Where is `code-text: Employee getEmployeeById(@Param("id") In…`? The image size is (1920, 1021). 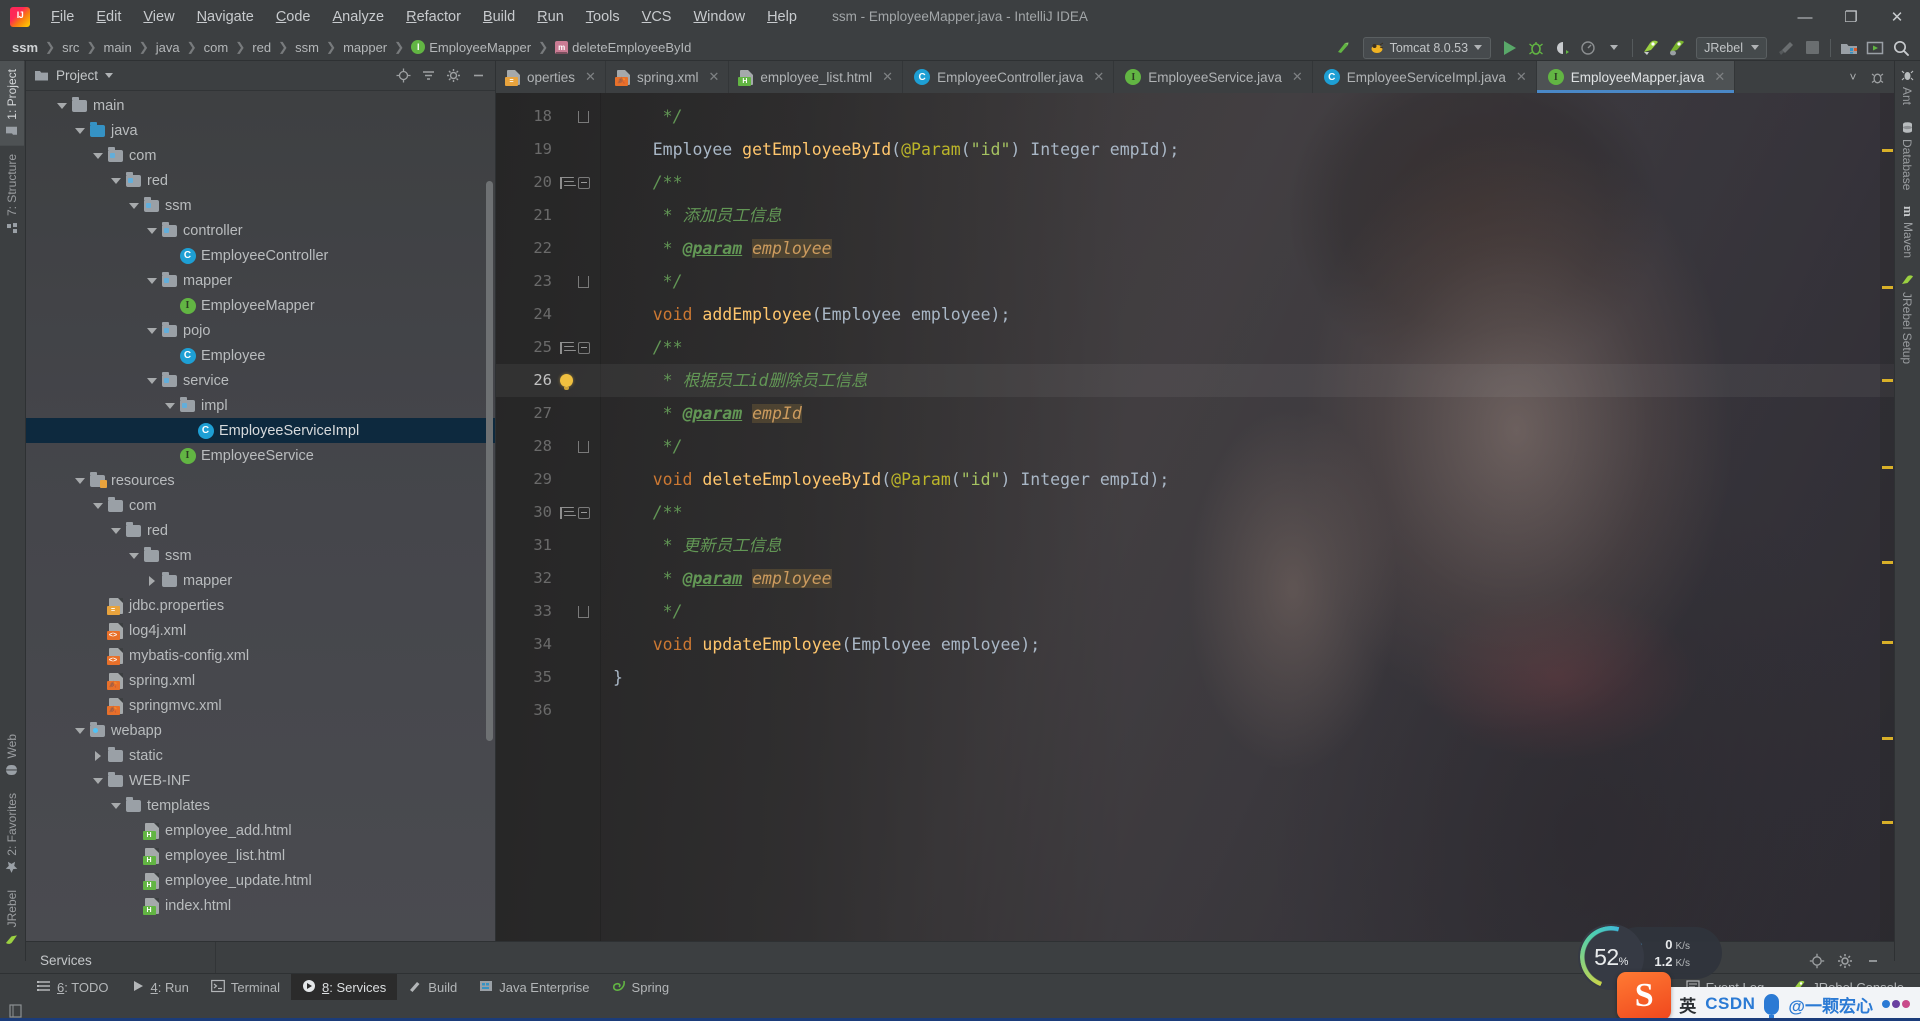
code-text: Employee getEmployeeById(@Param("id") In… is located at coordinates (890, 149).